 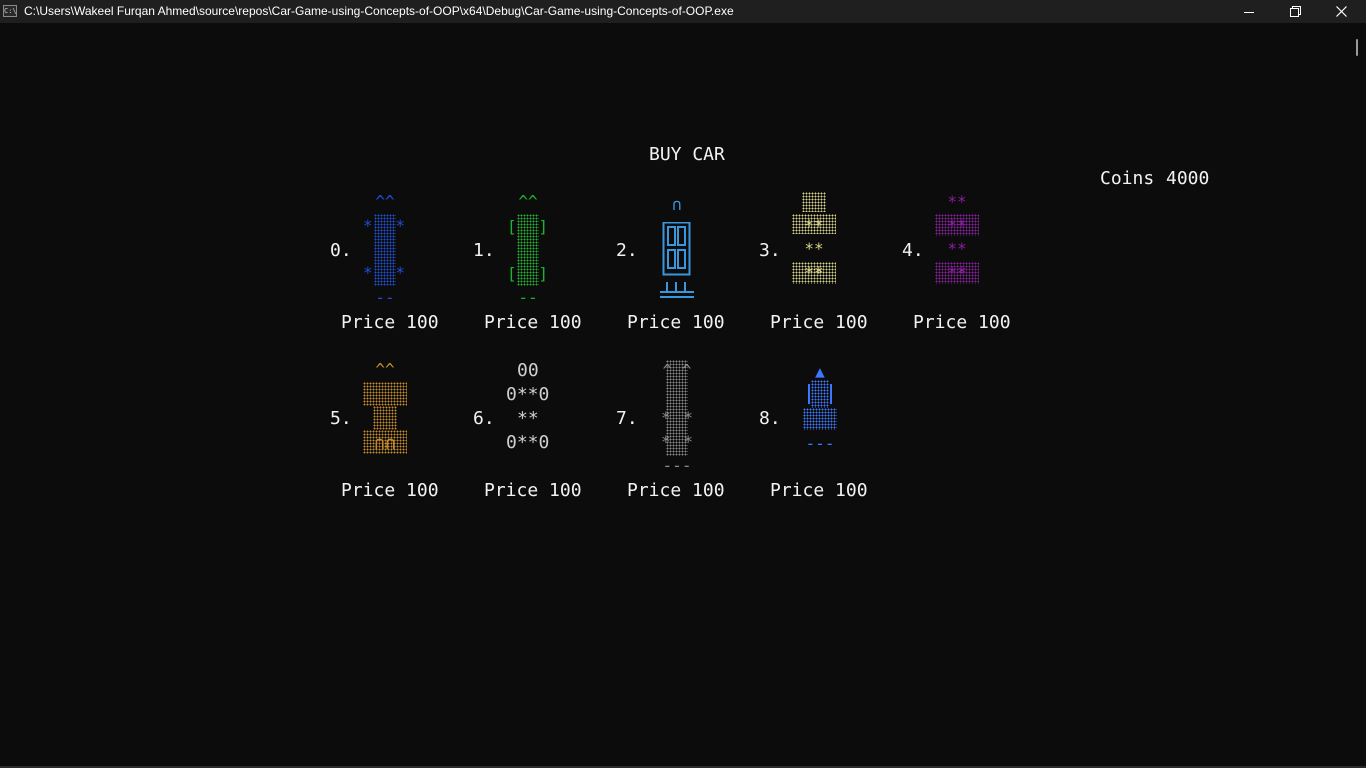 I want to click on car-8-lower-body, so click(x=820, y=419).